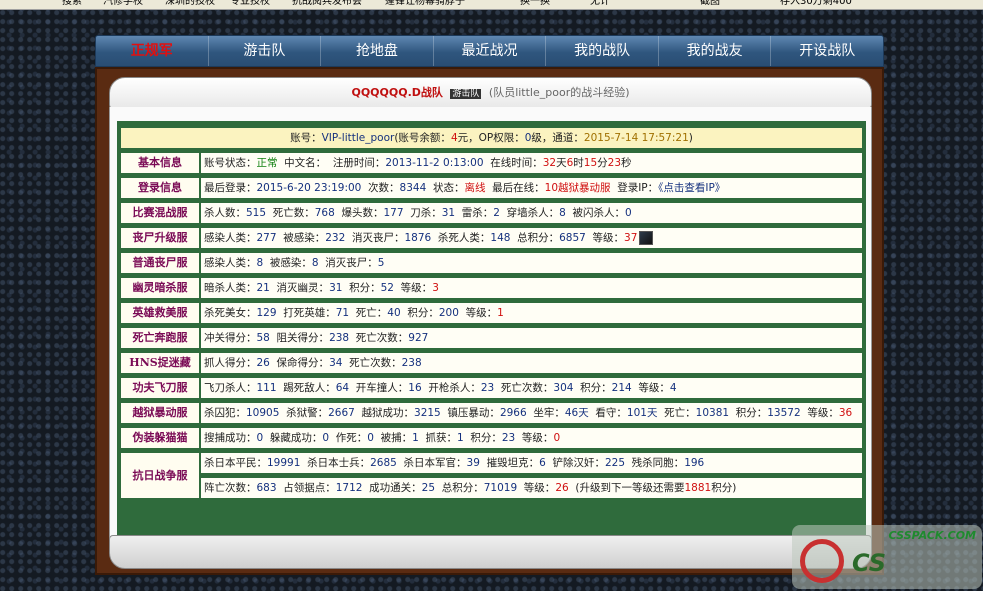 This screenshot has height=591, width=983. Describe the element at coordinates (230, 163) in the screenshot. I see `stat-fragment: 账号状态：` at that location.